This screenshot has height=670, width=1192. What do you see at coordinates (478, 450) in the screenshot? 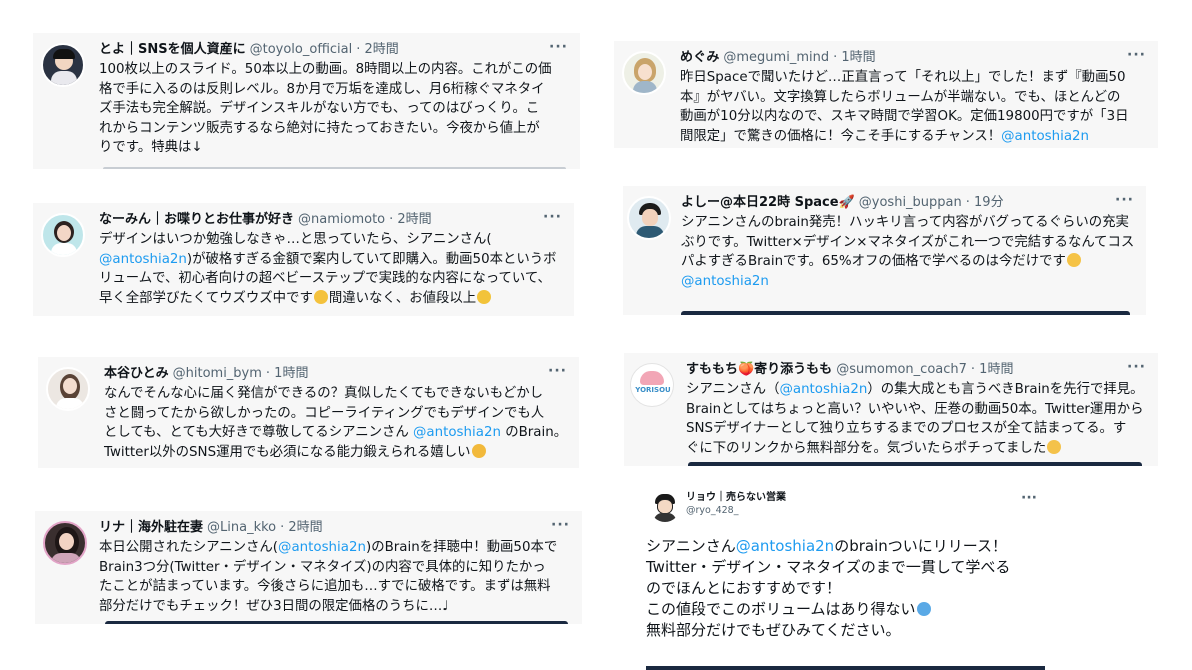
I see `crying-face-emoji` at bounding box center [478, 450].